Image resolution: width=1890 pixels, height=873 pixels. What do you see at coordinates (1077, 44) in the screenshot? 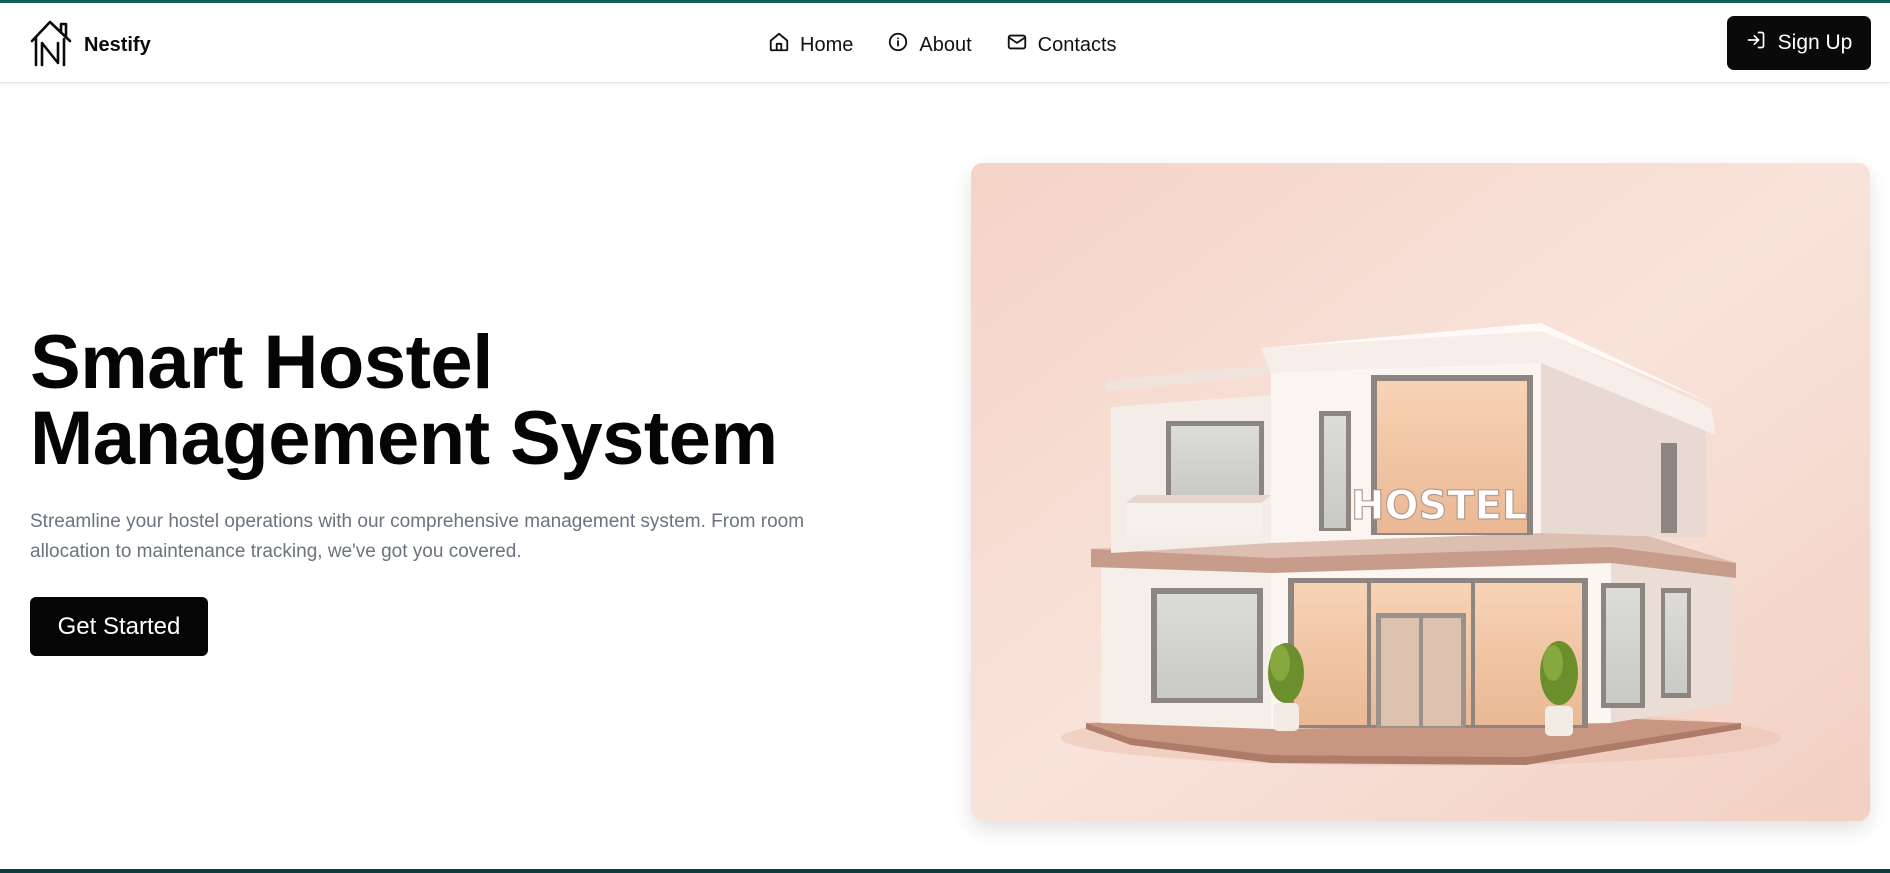
I see `nav-contacts-label: Contacts` at bounding box center [1077, 44].